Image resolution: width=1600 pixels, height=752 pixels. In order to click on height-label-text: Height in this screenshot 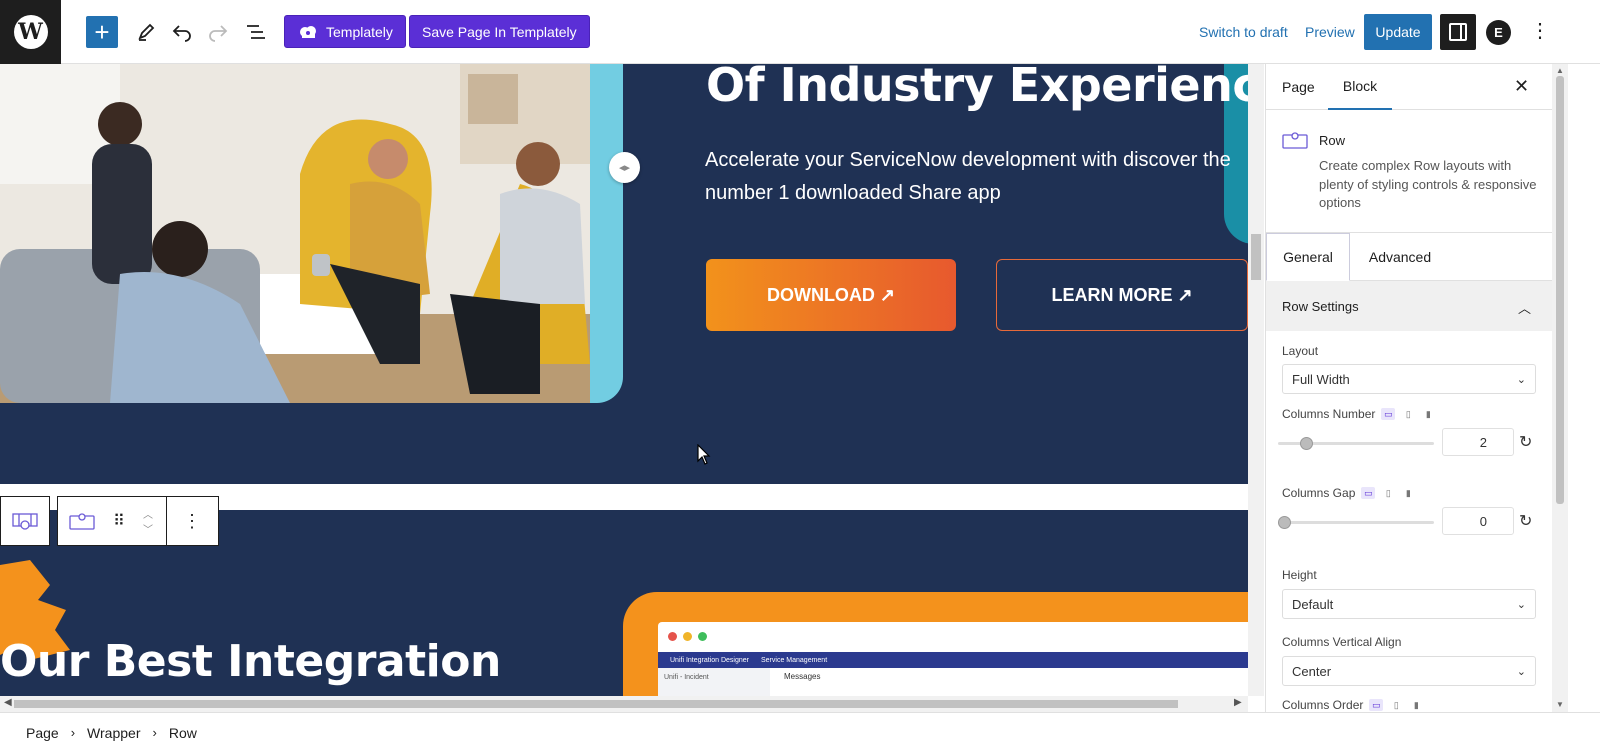, I will do `click(1299, 575)`.